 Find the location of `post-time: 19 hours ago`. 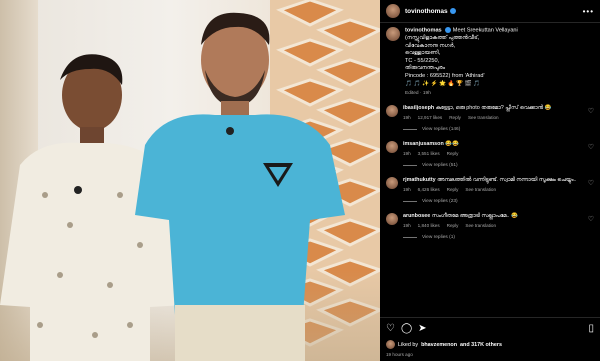

post-time: 19 hours ago is located at coordinates (399, 354).